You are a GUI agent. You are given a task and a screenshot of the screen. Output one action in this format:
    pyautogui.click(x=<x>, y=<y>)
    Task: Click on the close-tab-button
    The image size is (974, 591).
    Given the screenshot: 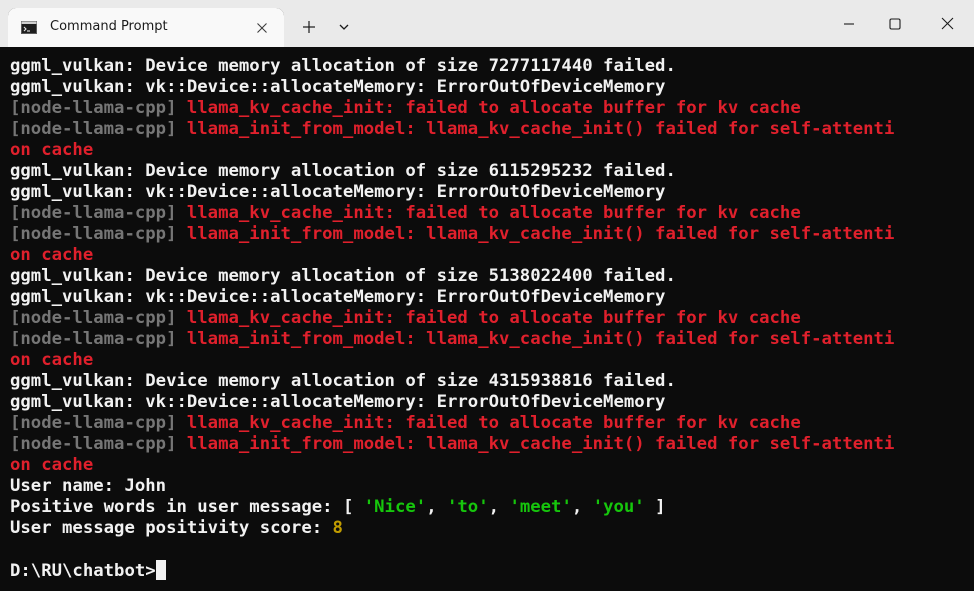 What is the action you would take?
    pyautogui.click(x=262, y=28)
    